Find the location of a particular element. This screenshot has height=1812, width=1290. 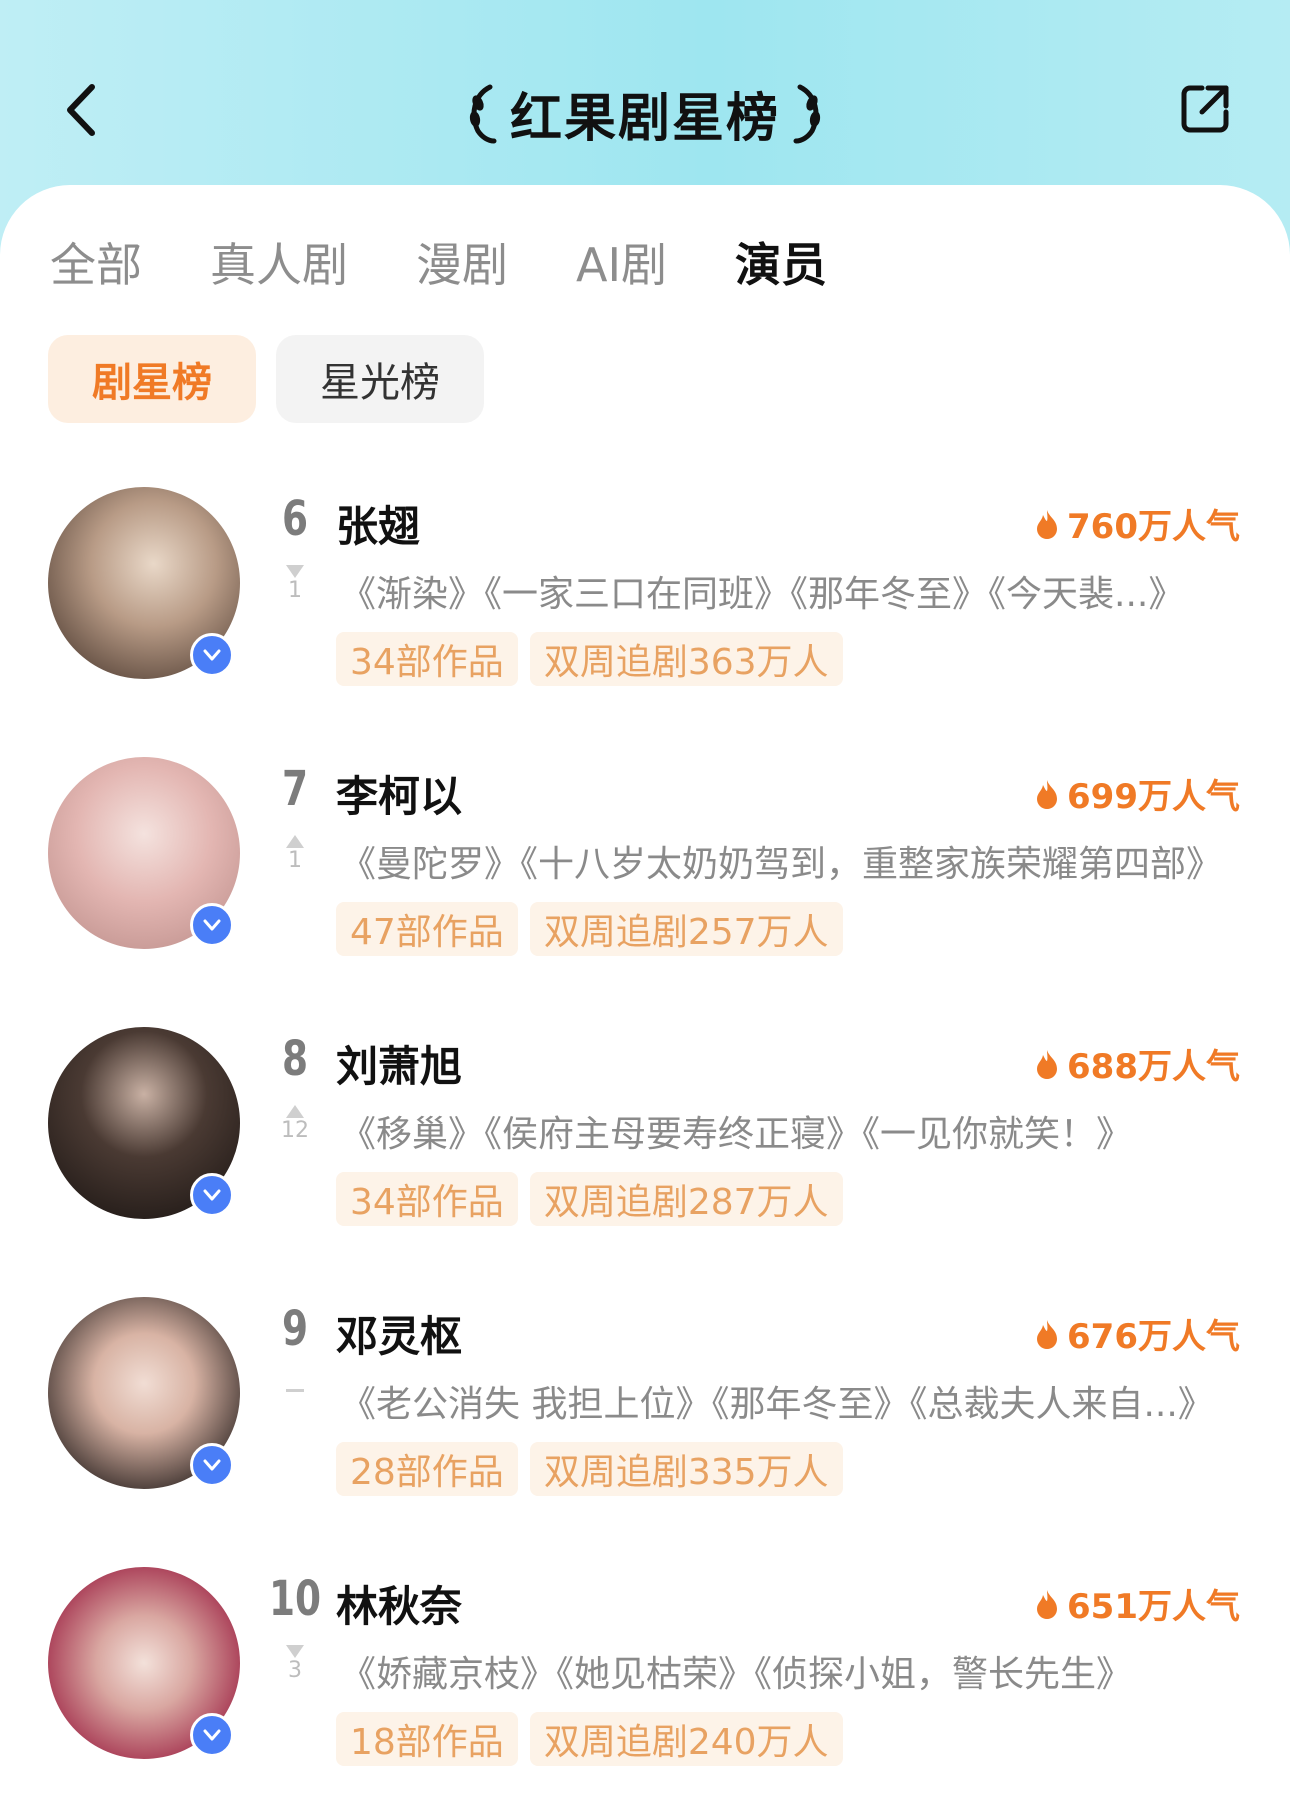

page-title: 红果剧星榜 is located at coordinates (644, 118).